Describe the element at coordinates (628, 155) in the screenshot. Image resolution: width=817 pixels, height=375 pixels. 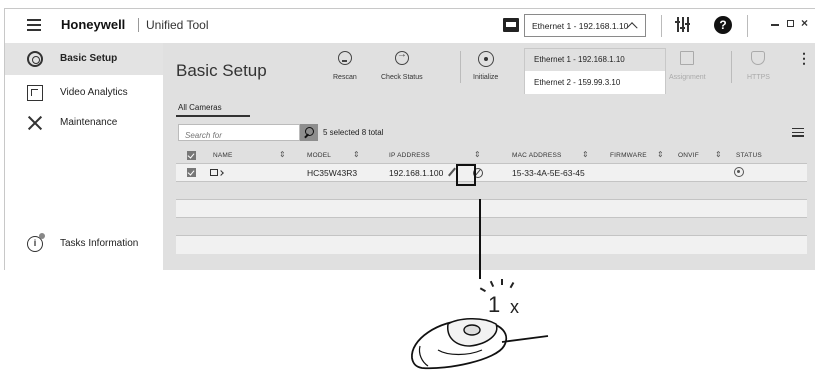
I see `column-header-firmware: FIRMWARE` at that location.